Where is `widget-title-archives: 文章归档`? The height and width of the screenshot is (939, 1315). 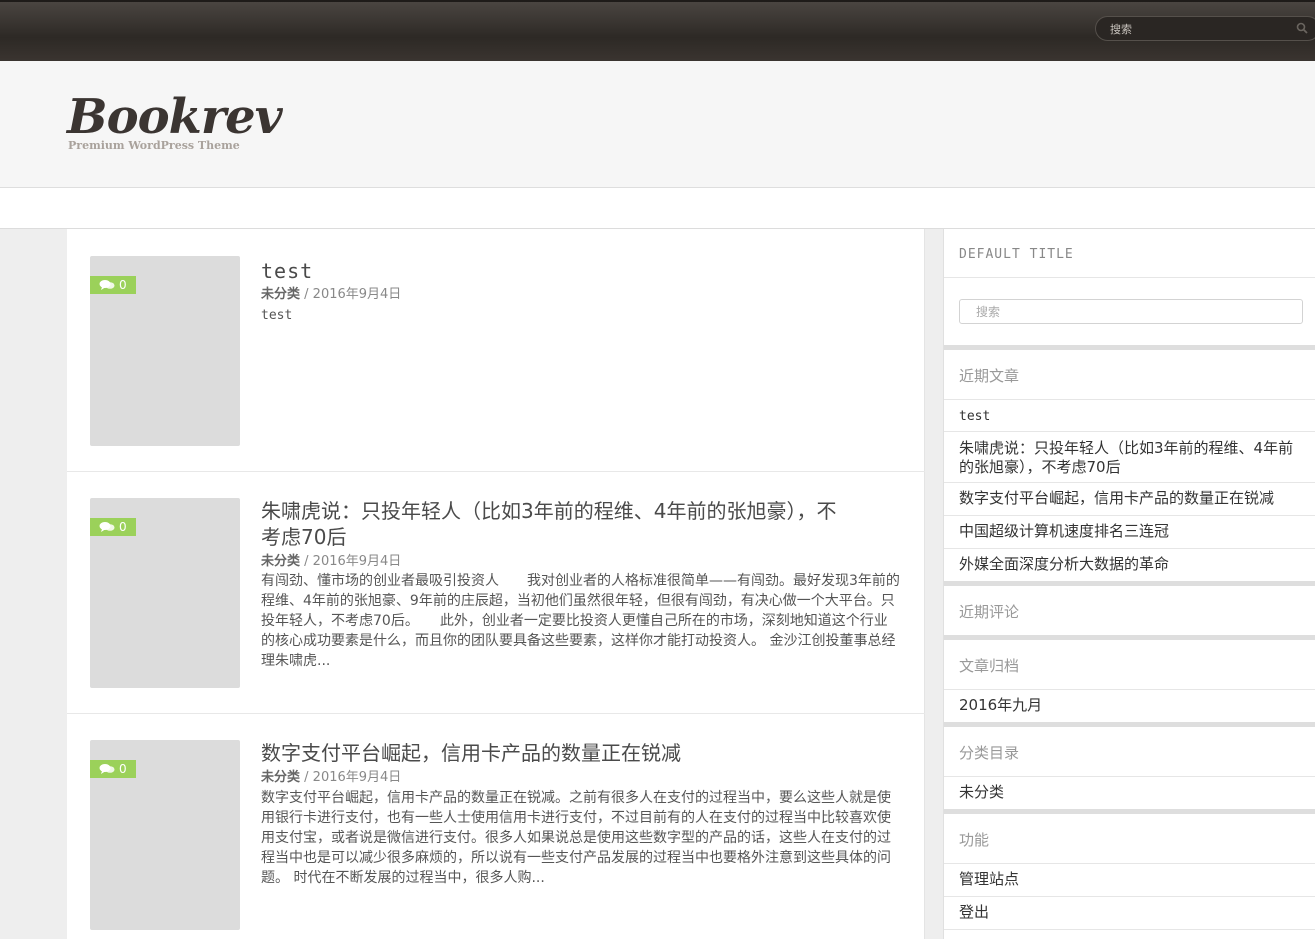
widget-title-archives: 文章归档 is located at coordinates (989, 666).